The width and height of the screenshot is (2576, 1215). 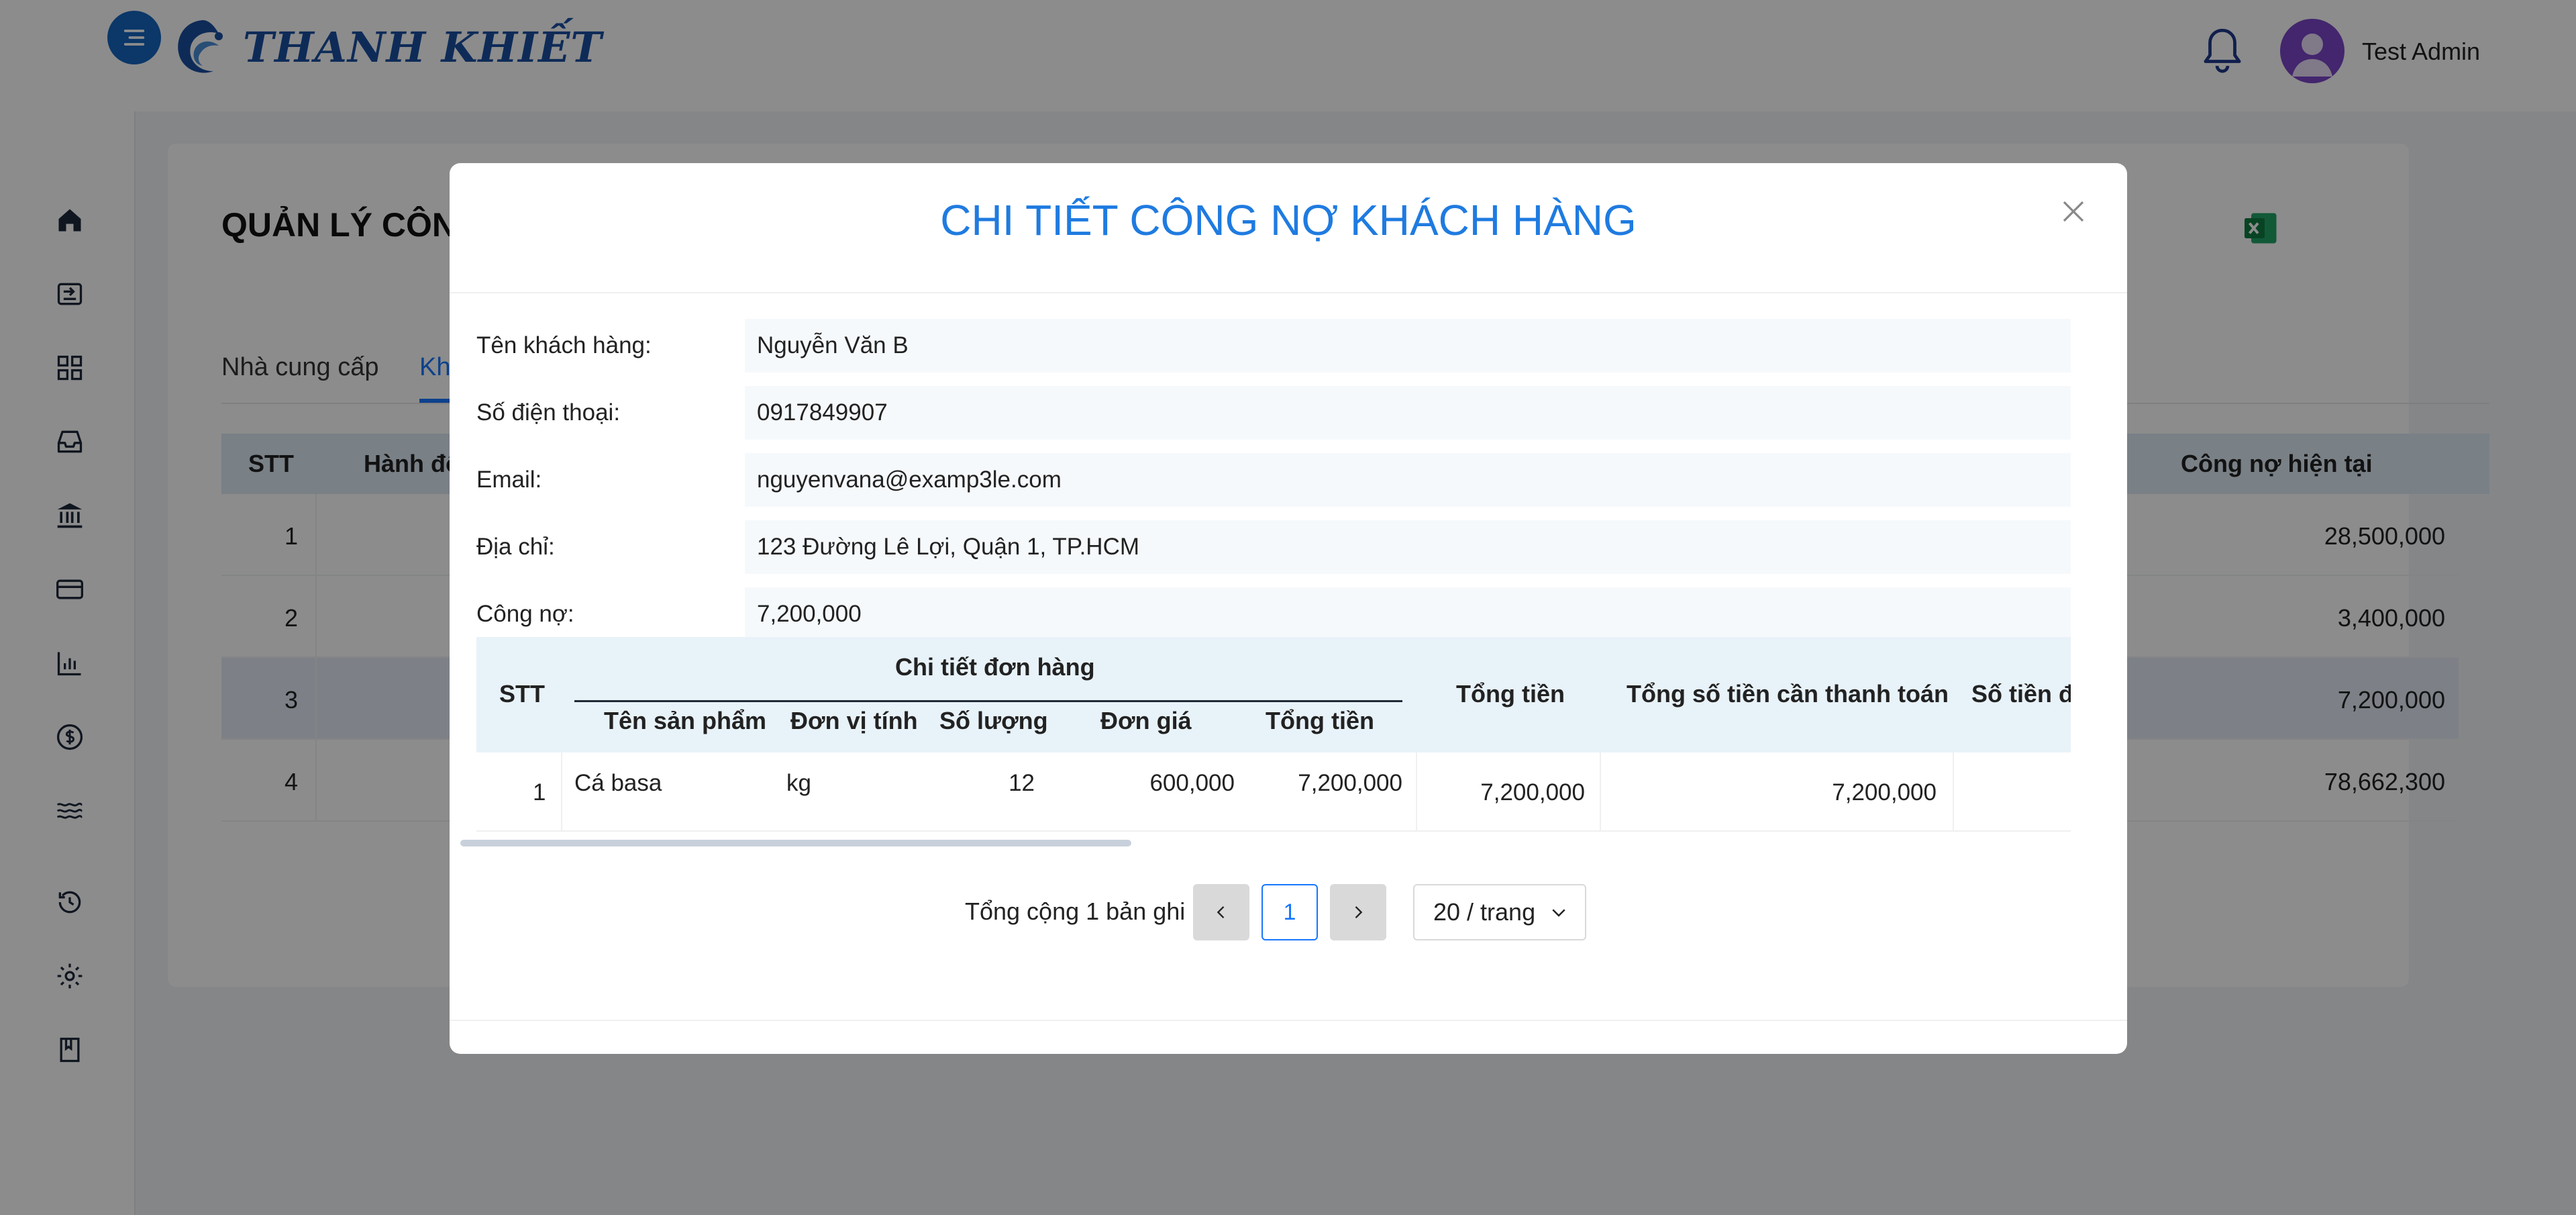 I want to click on pagination-prev-button, so click(x=1221, y=912).